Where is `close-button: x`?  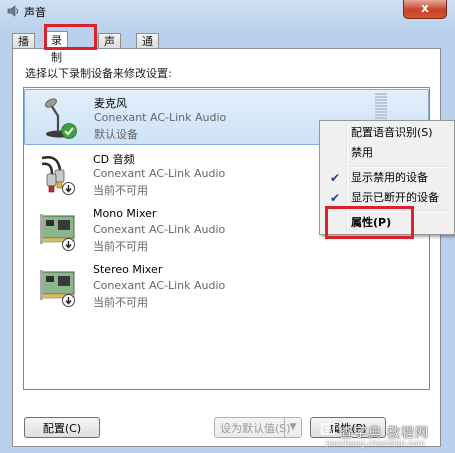 close-button: x is located at coordinates (425, 9).